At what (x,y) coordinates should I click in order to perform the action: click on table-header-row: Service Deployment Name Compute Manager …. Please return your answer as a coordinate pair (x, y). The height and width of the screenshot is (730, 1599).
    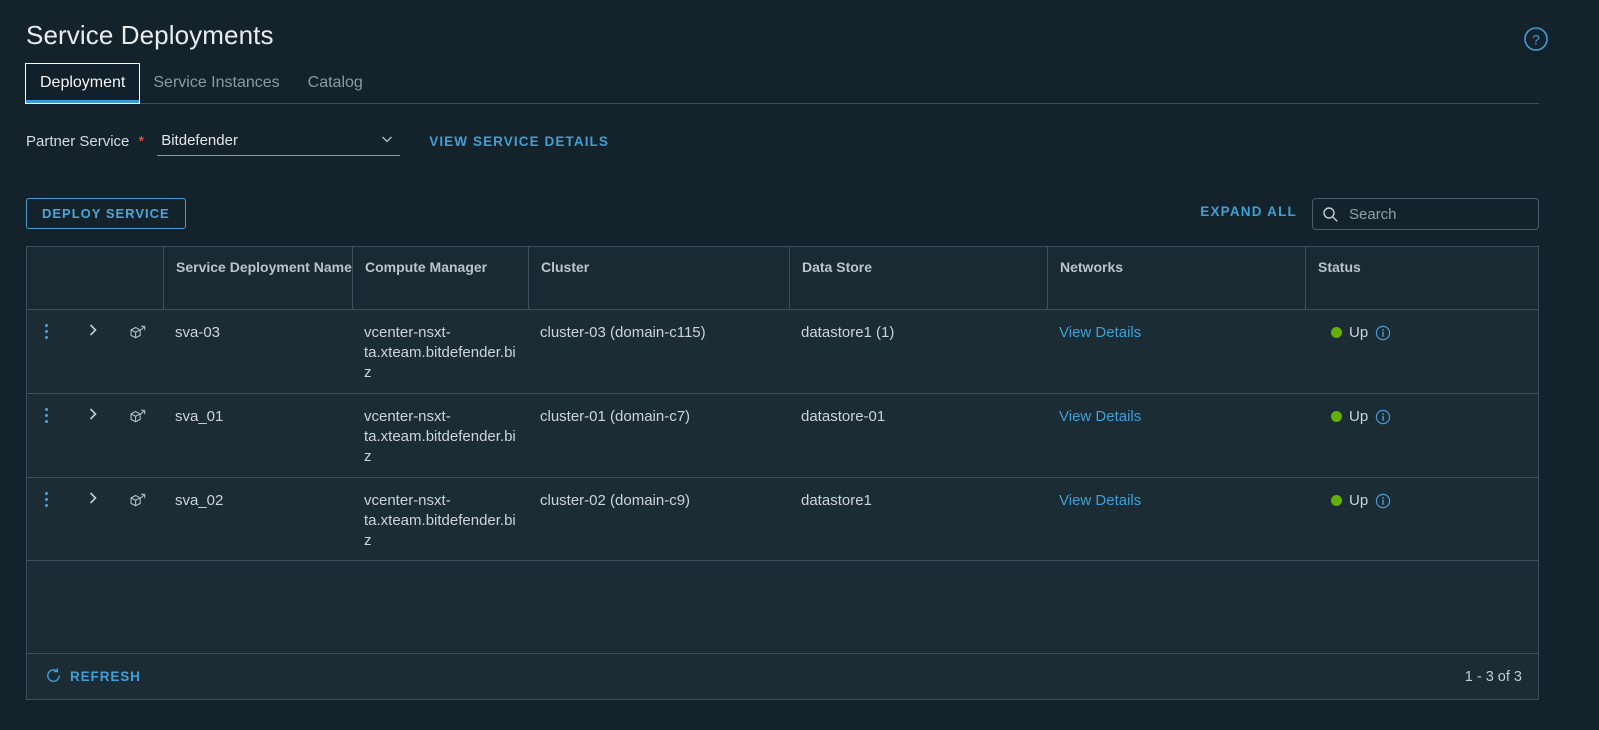
    Looking at the image, I should click on (782, 278).